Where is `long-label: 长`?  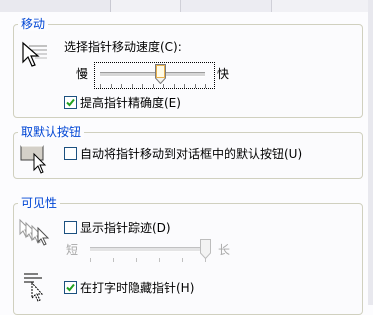 long-label: 长 is located at coordinates (224, 250).